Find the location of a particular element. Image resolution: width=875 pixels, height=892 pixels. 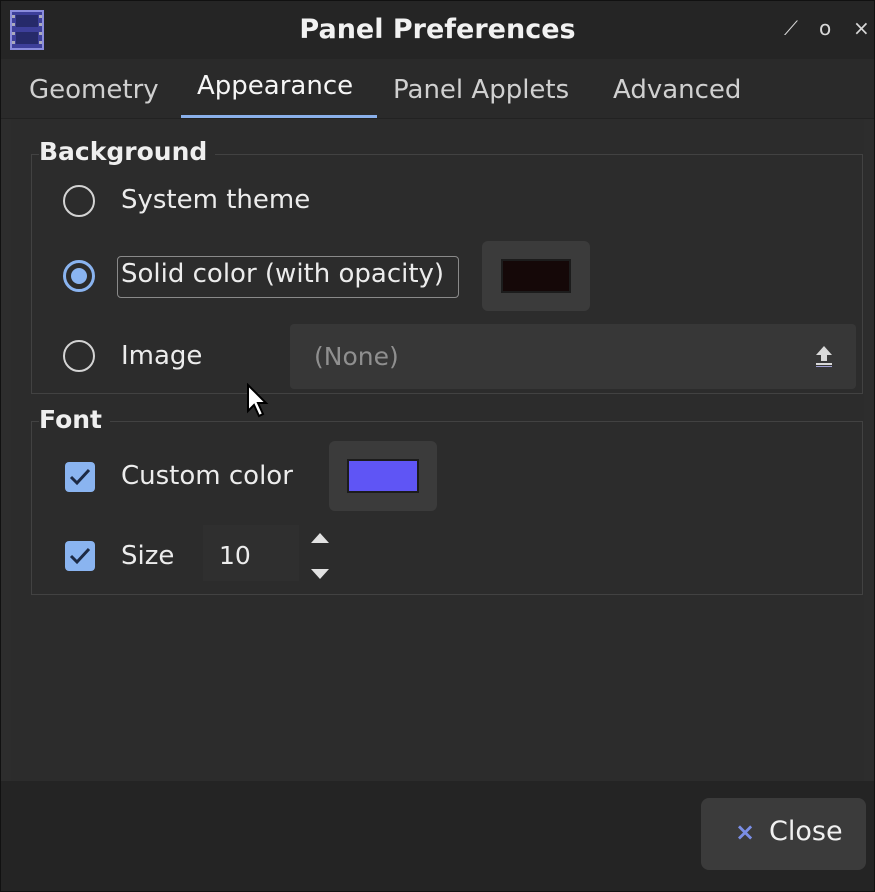

image-radio is located at coordinates (79, 356).